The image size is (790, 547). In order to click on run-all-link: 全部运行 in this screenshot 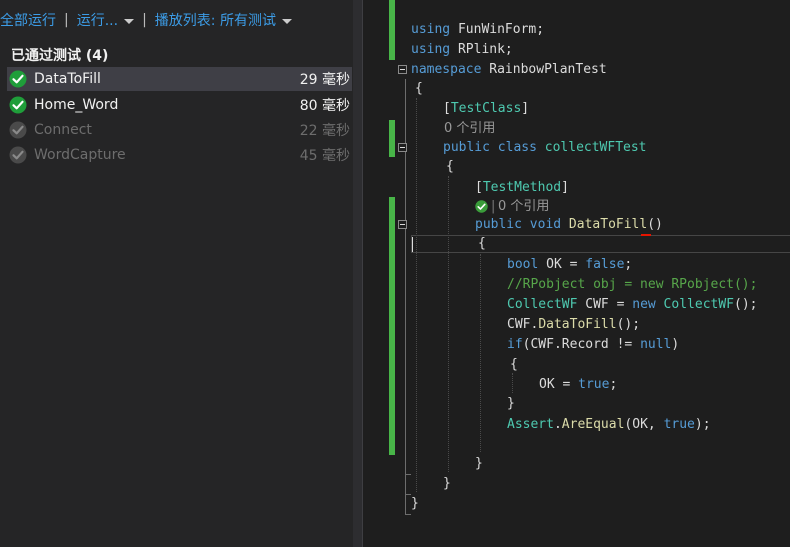, I will do `click(28, 20)`.